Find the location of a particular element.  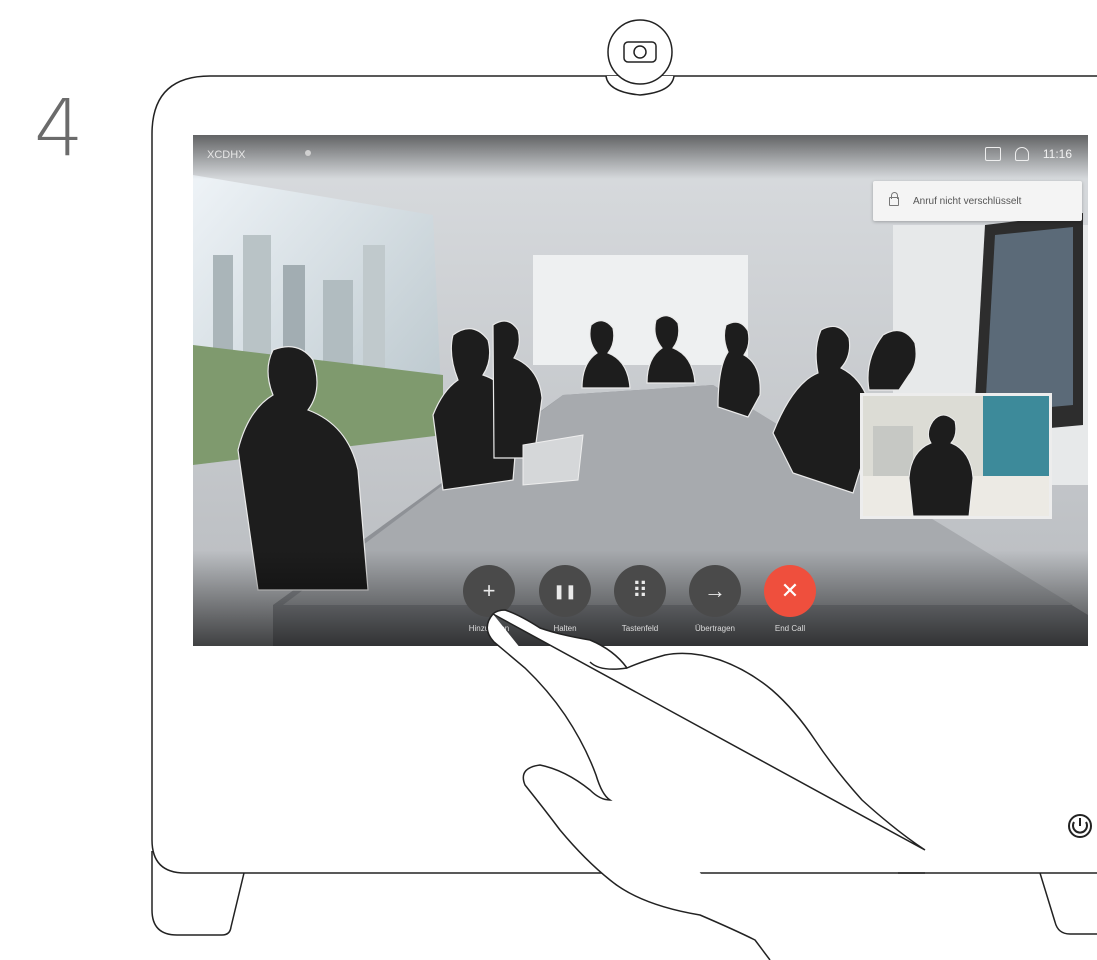

power-icon is located at coordinates (1080, 826).